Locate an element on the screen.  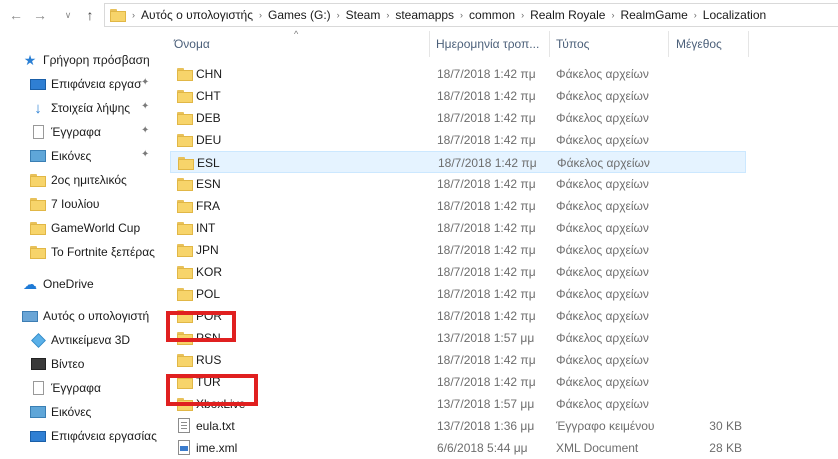
column-size: Μέγεθος is located at coordinates (699, 44).